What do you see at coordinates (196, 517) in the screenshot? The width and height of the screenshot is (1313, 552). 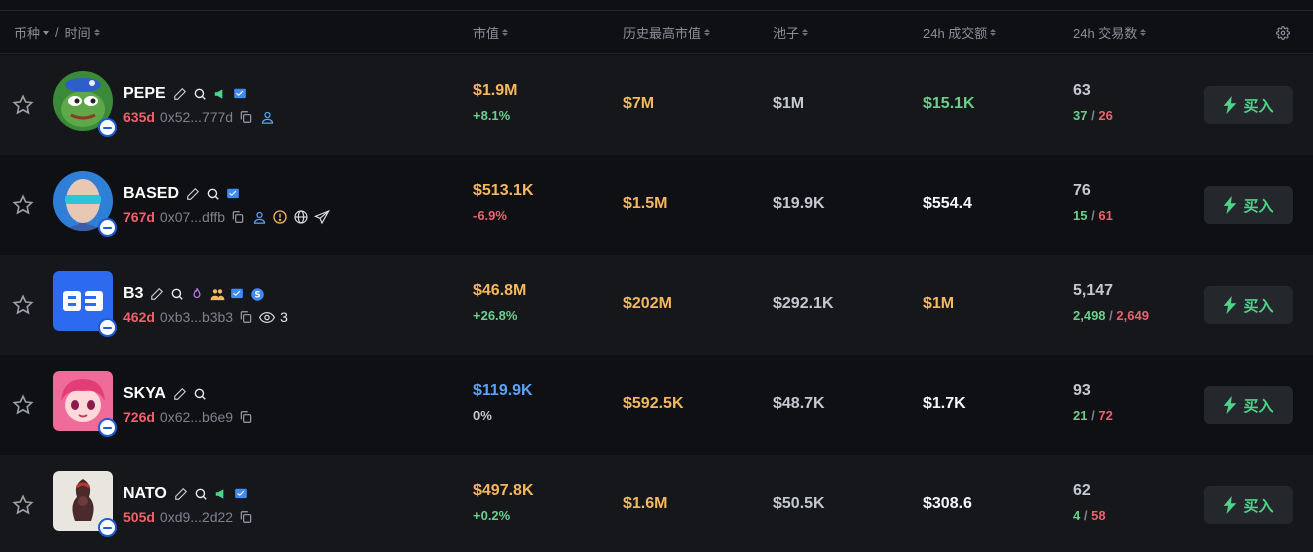 I see `token-address: 0xd9...2d22` at bounding box center [196, 517].